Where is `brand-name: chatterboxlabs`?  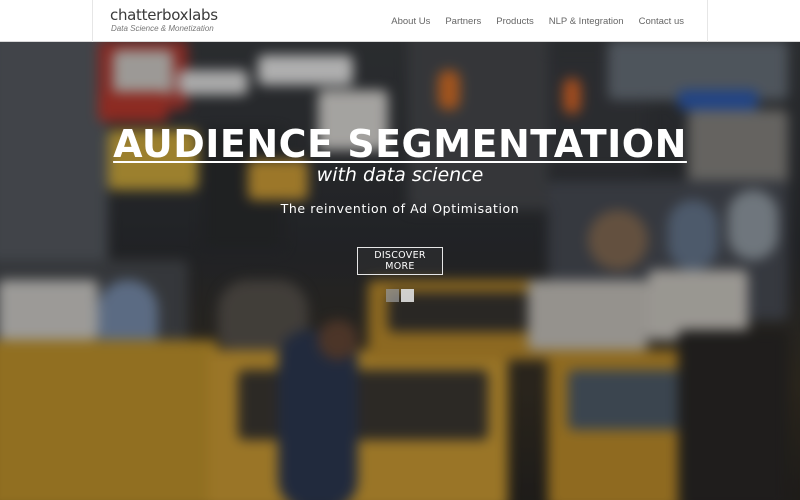 brand-name: chatterboxlabs is located at coordinates (164, 15).